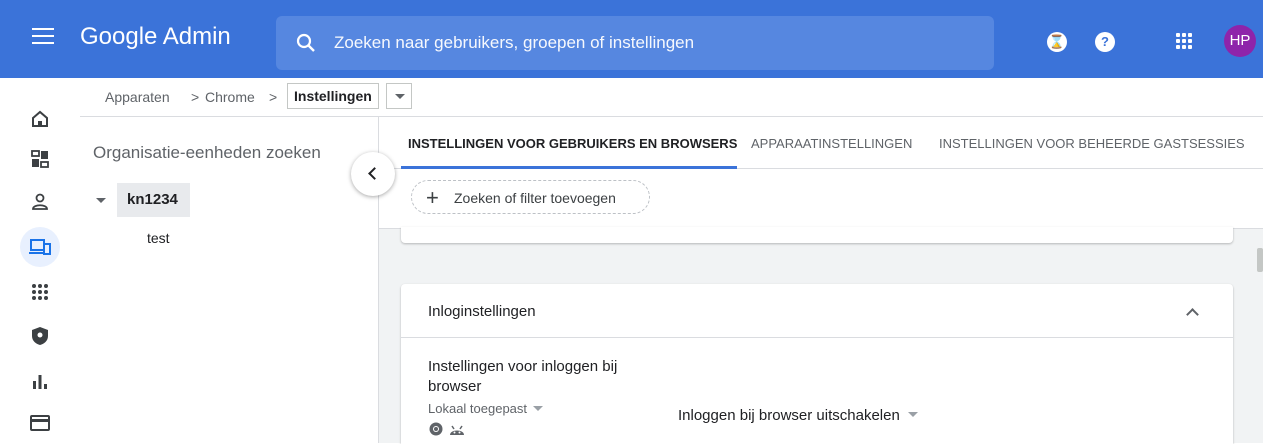 This screenshot has height=444, width=1263. I want to click on app-title: Google Admin, so click(155, 37).